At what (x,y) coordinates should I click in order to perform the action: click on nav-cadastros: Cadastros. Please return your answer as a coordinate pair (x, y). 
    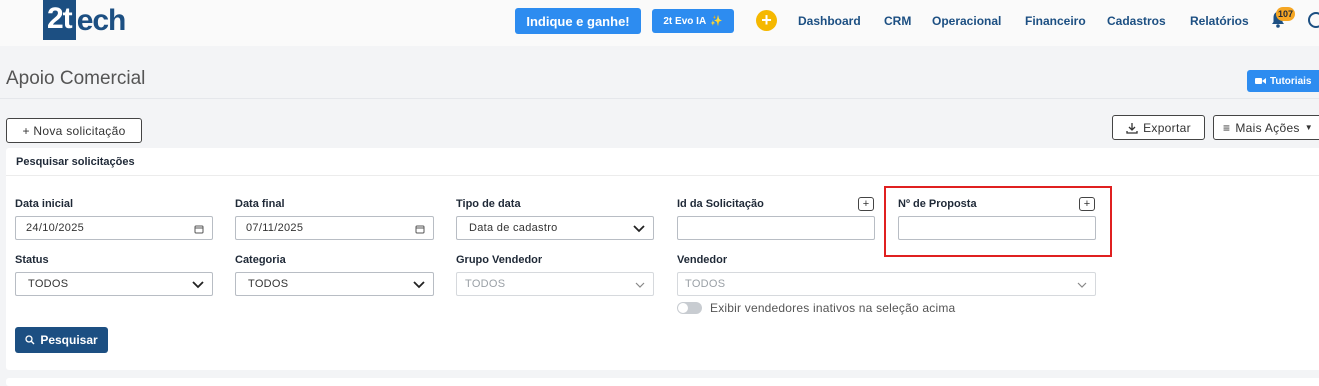
    Looking at the image, I should click on (1136, 21).